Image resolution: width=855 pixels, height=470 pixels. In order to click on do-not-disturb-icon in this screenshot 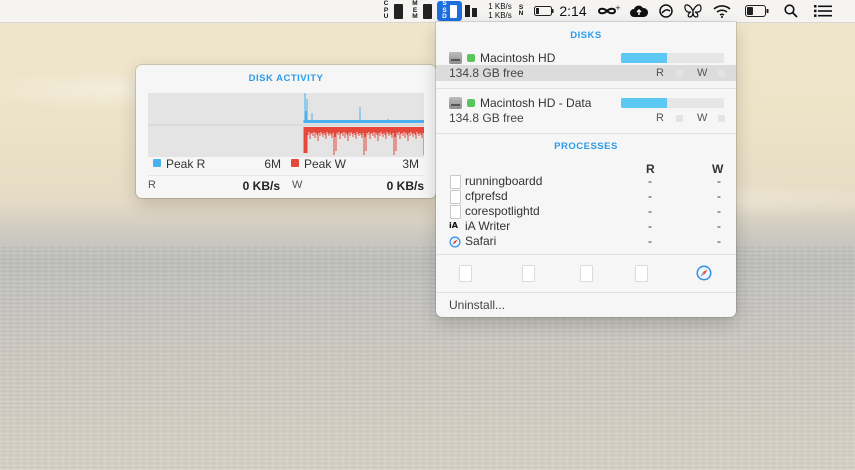, I will do `click(666, 11)`.